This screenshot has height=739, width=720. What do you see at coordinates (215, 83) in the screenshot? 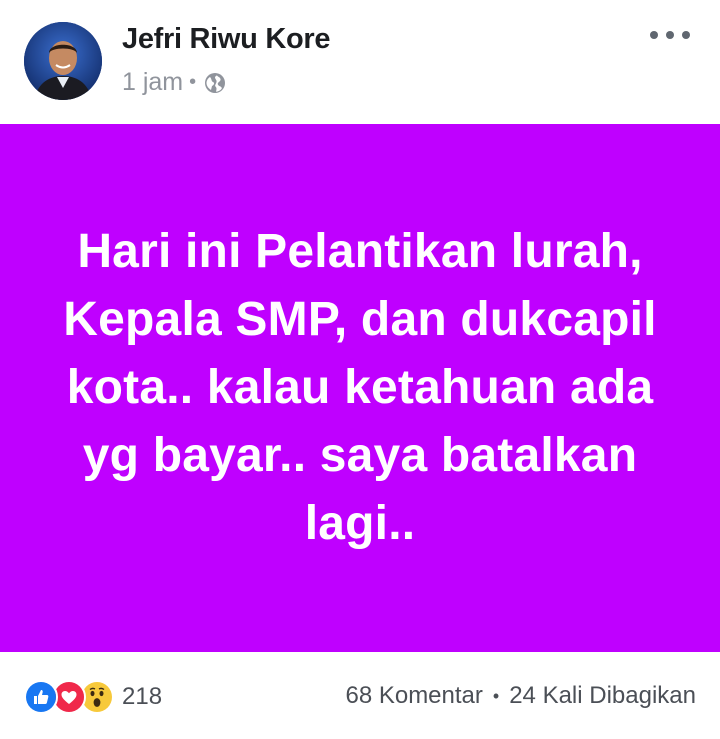
I see `globe-icon` at bounding box center [215, 83].